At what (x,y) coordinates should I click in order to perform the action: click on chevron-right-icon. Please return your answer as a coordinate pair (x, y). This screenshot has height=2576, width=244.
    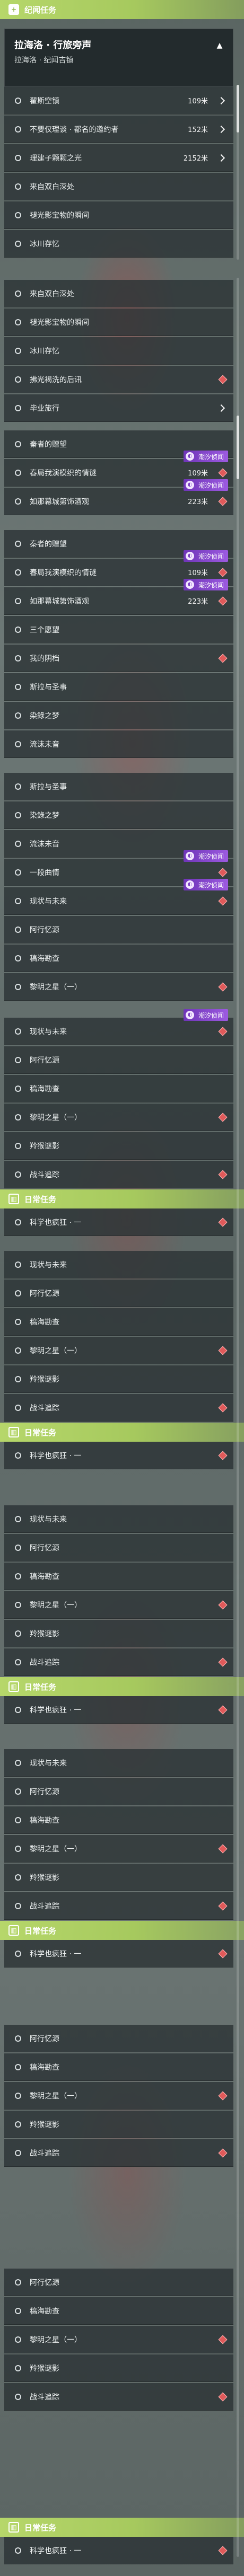
    Looking at the image, I should click on (221, 158).